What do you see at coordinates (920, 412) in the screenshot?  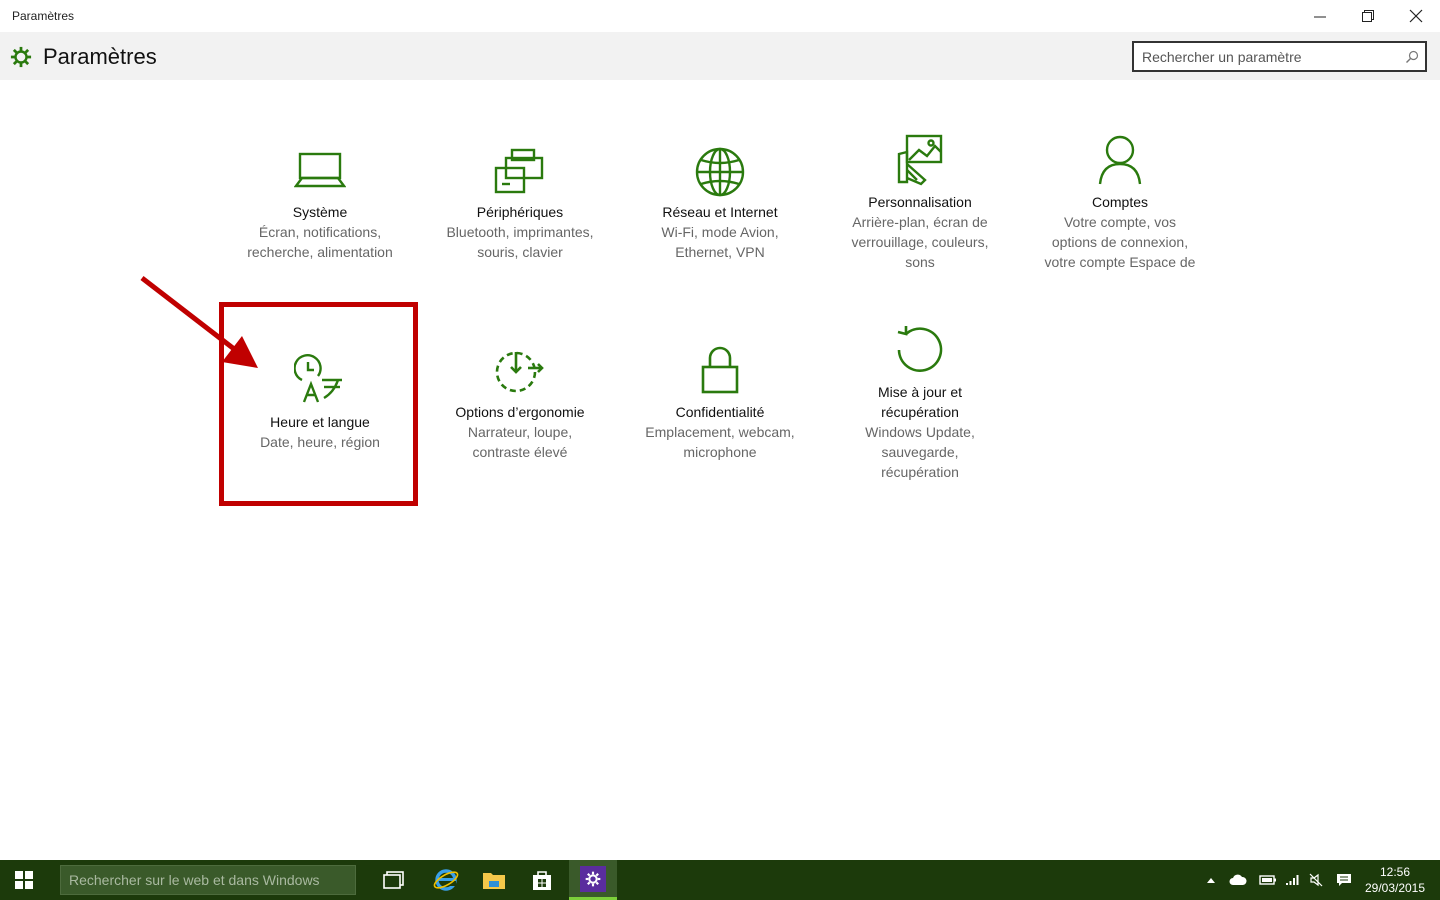 I see `tile-title: récupération` at bounding box center [920, 412].